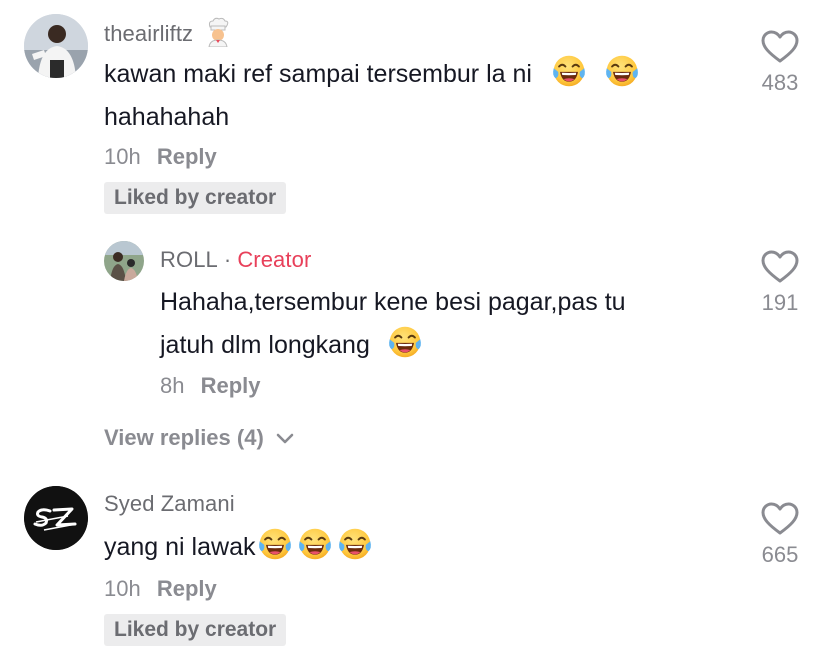 This screenshot has height=655, width=827. I want to click on sz-logo-icon, so click(56, 518).